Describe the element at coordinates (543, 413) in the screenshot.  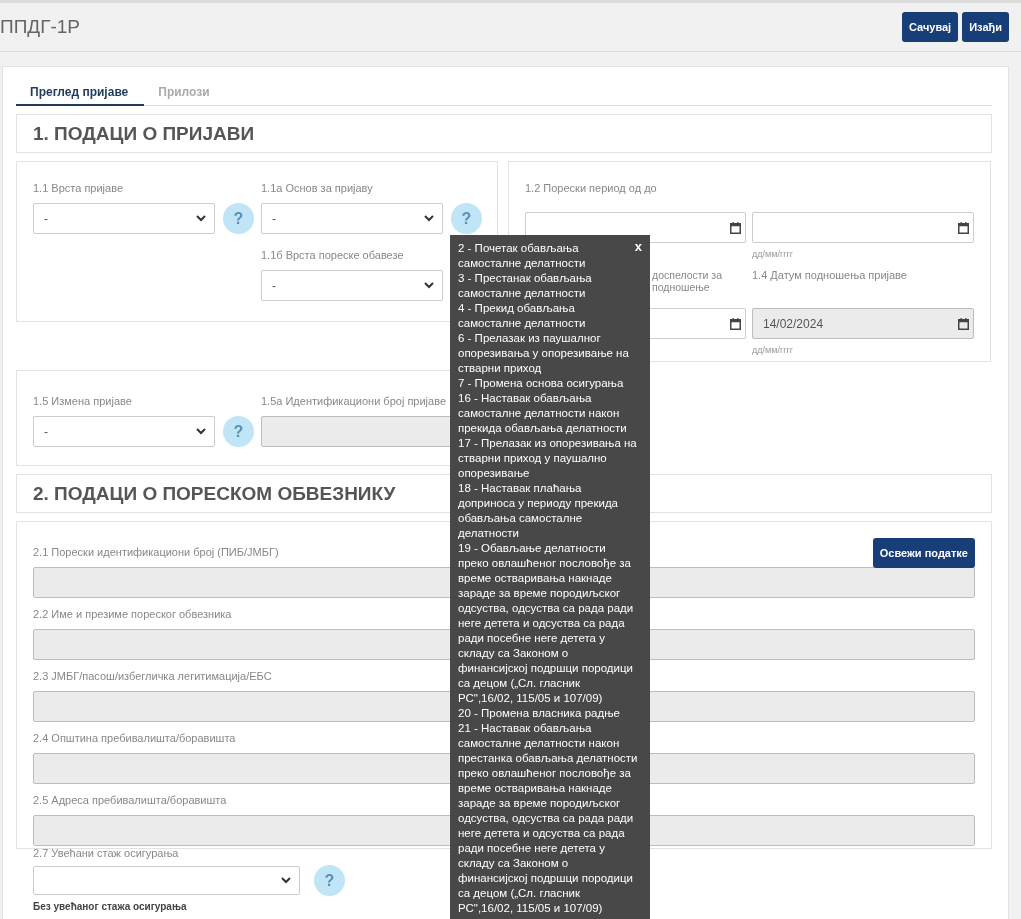
I see `tooltip-item: 16 - Наставак обављања самосталне делатности након прекида обављања делатности` at that location.